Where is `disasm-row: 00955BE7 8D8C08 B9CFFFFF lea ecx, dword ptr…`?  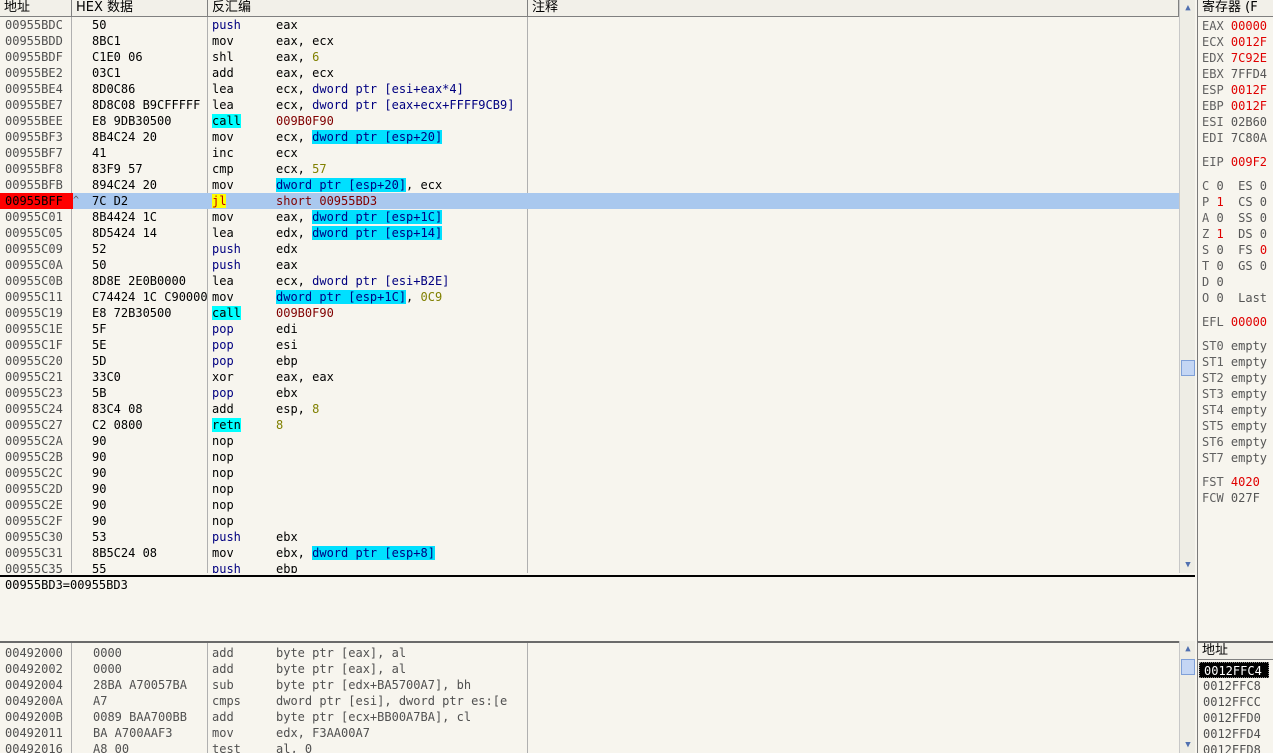 disasm-row: 00955BE7 8D8C08 B9CFFFFF lea ecx, dword ptr… is located at coordinates (589, 105).